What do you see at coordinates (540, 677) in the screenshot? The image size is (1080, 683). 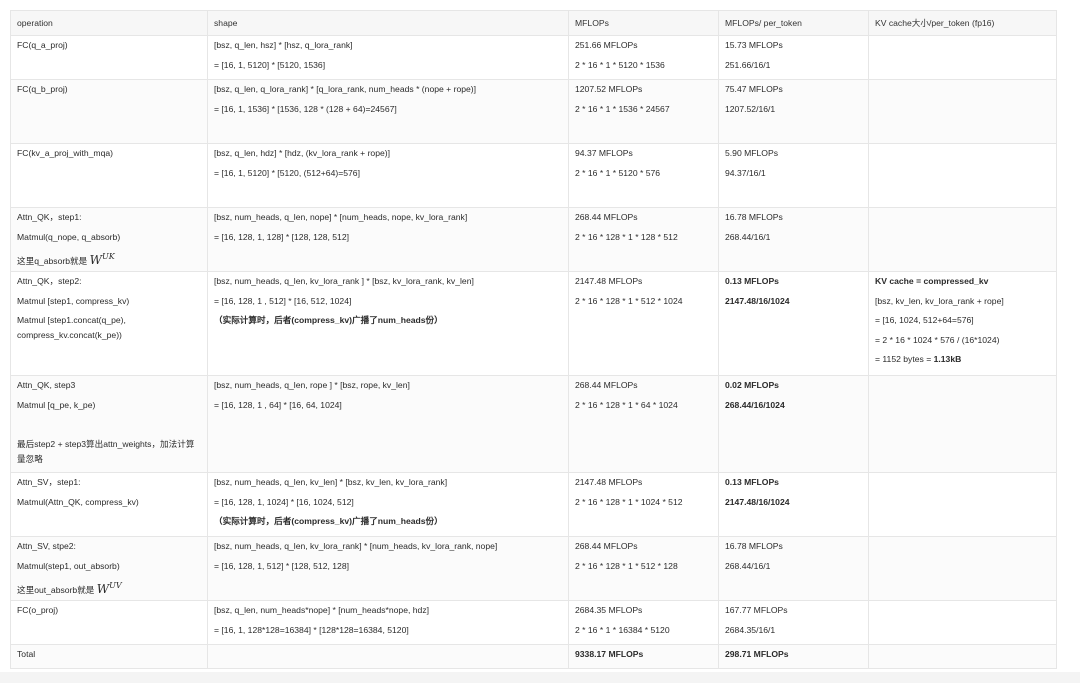 I see `bottom-strip` at bounding box center [540, 677].